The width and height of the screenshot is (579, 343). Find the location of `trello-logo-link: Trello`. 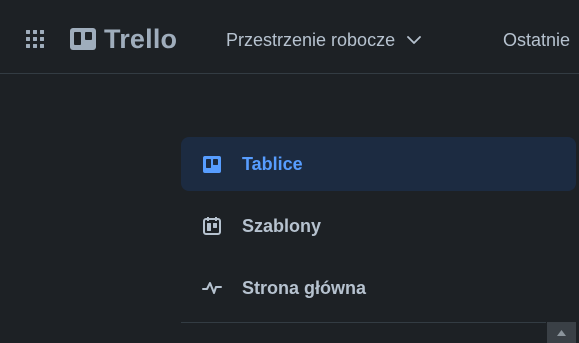

trello-logo-link: Trello is located at coordinates (123, 39).